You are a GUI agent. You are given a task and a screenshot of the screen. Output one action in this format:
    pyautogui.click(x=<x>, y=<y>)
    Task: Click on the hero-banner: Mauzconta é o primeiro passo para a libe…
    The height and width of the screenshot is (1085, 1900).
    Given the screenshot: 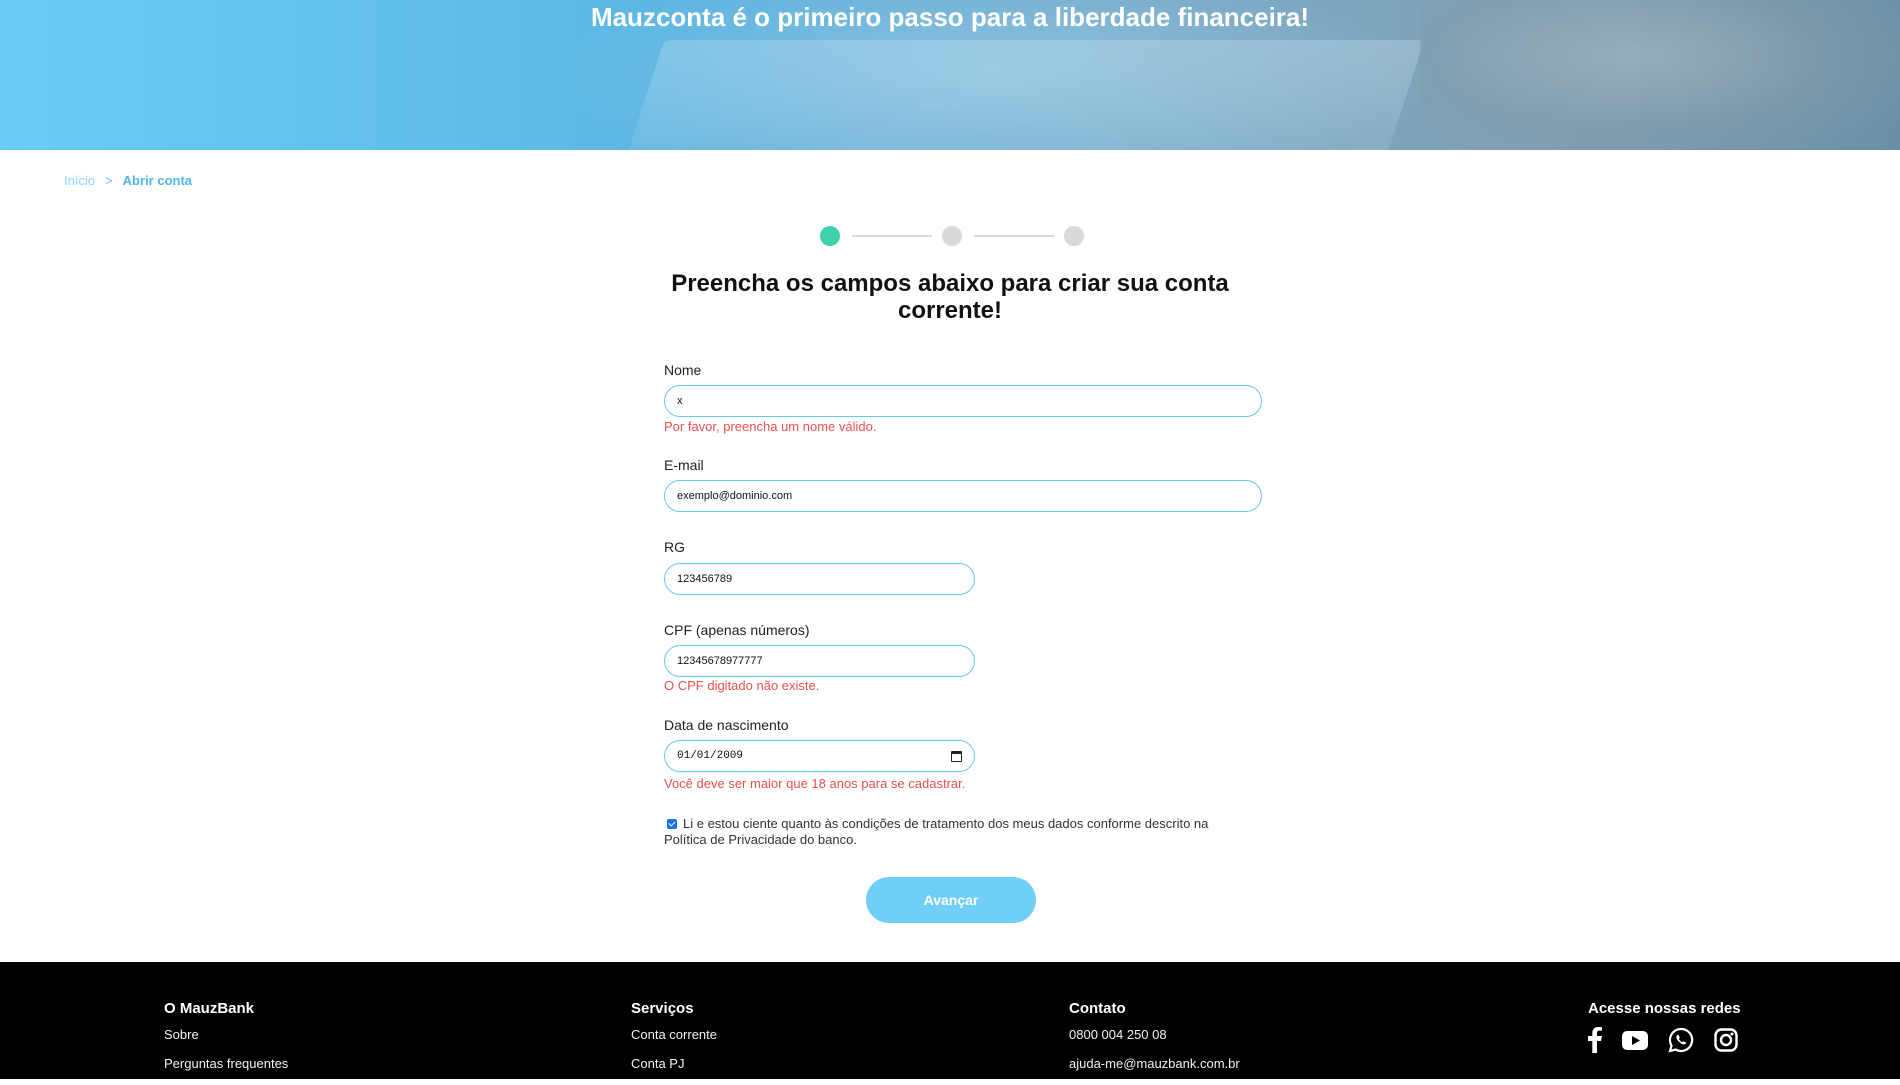 What is the action you would take?
    pyautogui.click(x=950, y=75)
    